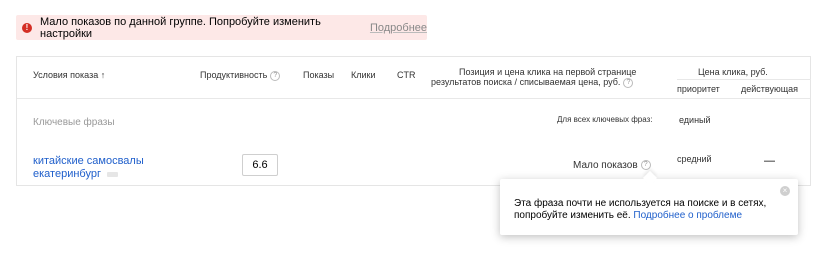 This screenshot has width=825, height=253. What do you see at coordinates (769, 161) in the screenshot?
I see `current-price-value: —` at bounding box center [769, 161].